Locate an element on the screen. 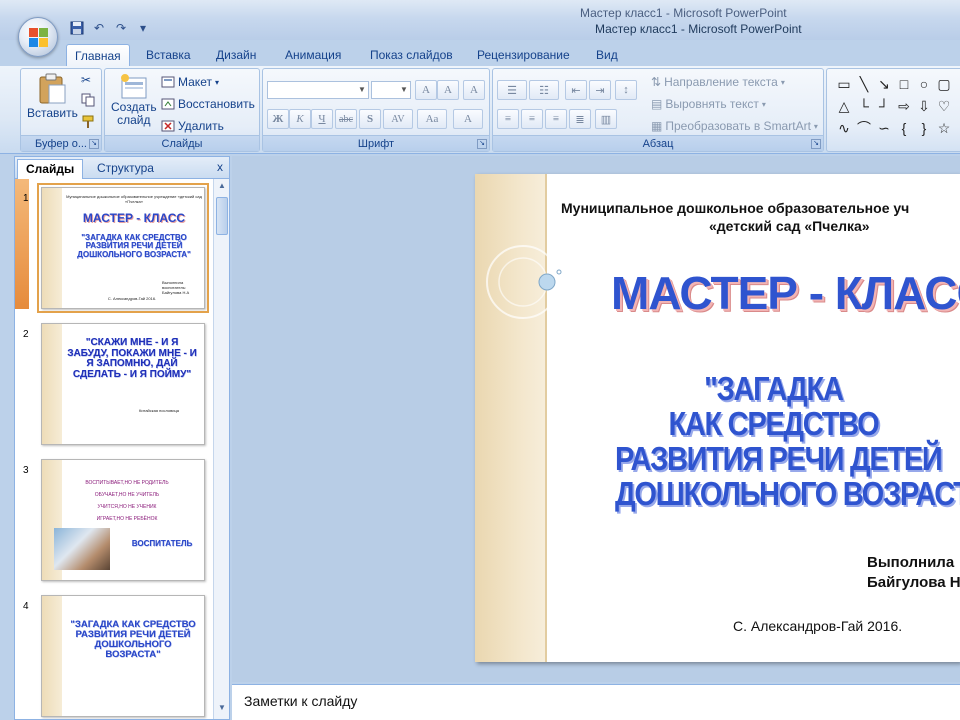 This screenshot has height=720, width=960. slide-author-line-1: Выполнила is located at coordinates (911, 562).